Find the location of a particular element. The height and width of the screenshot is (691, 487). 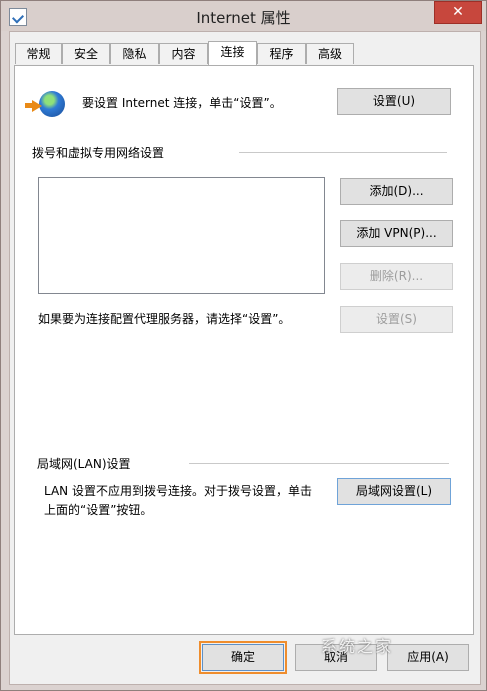

lan-description-line1: LAN 设置不应用到拨号连接。对于拨号设置，单击 is located at coordinates (178, 491).